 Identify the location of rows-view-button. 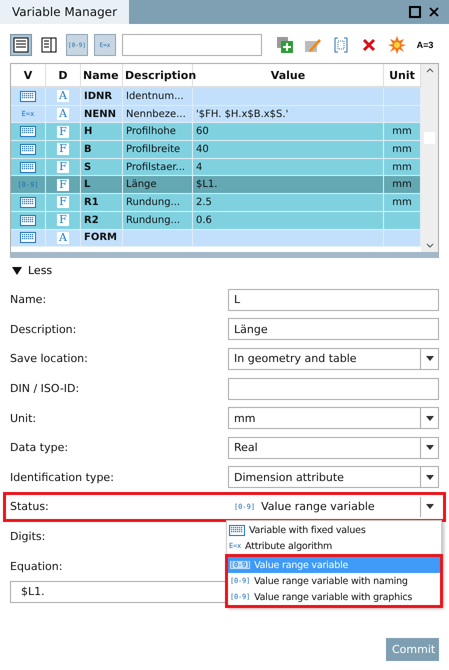
(21, 45).